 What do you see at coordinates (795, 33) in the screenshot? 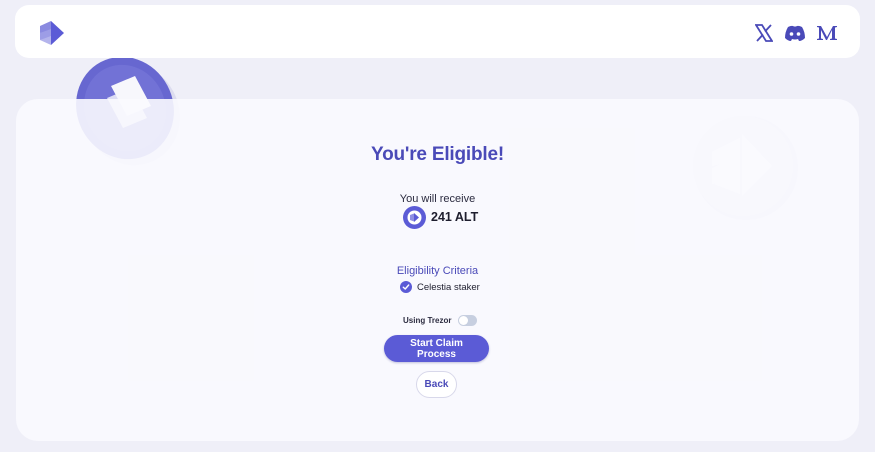
I see `discord-icon` at bounding box center [795, 33].